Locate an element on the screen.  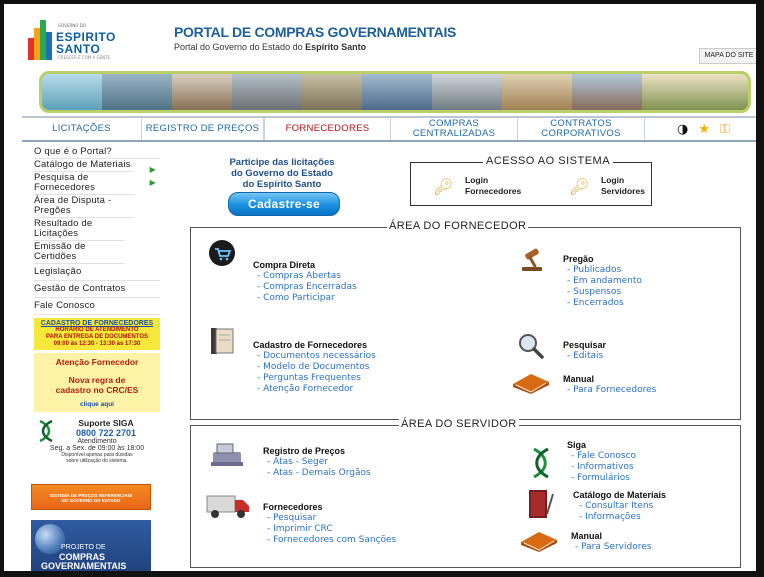
sidebar-item-label: Pesquisa de Fornecedores is located at coordinates (65, 182).